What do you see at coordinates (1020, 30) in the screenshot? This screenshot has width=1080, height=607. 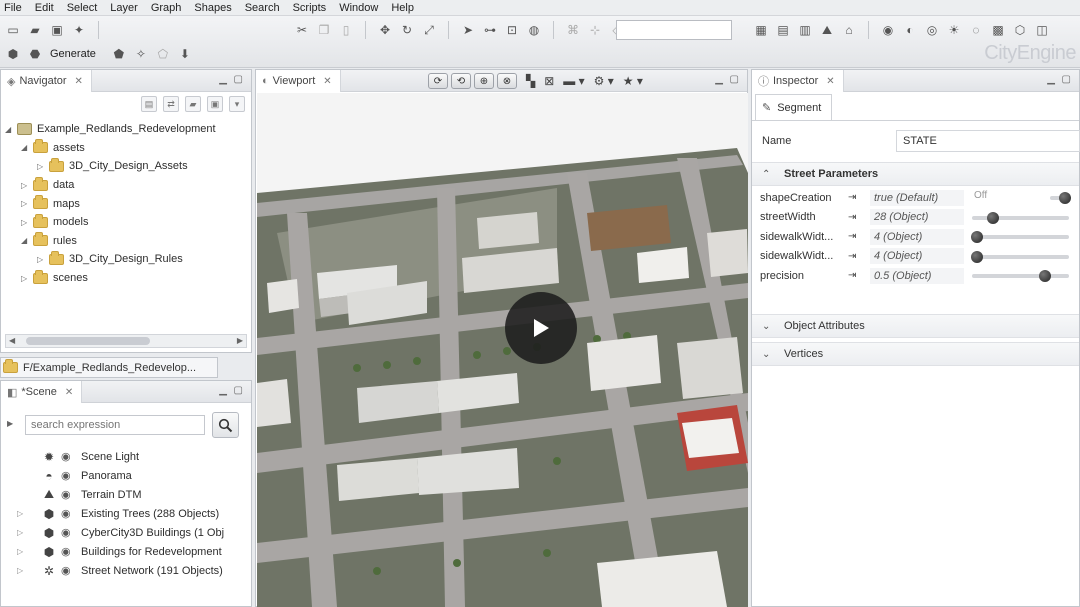 I see `normals-icon: ⬡` at bounding box center [1020, 30].